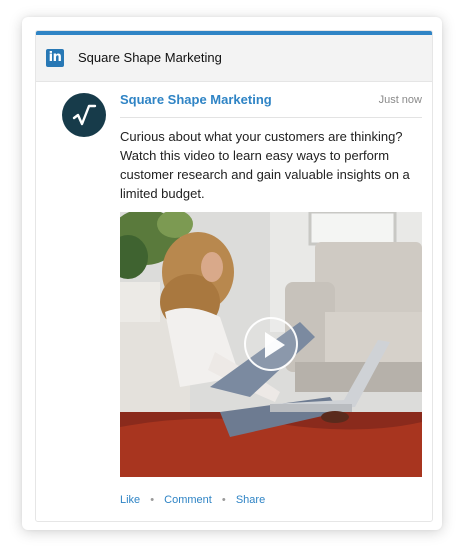 The image size is (465, 556). What do you see at coordinates (188, 500) in the screenshot?
I see `comment-button: Comment` at bounding box center [188, 500].